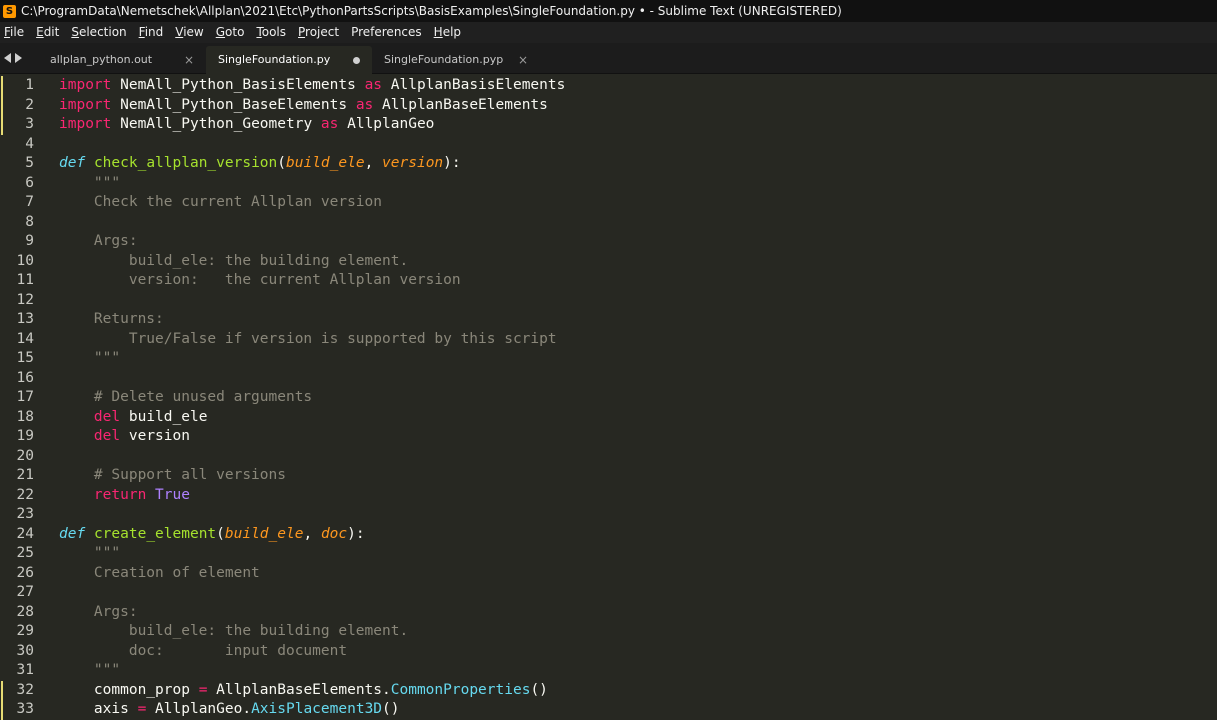  I want to click on code-line: 9 Args:, so click(608, 242).